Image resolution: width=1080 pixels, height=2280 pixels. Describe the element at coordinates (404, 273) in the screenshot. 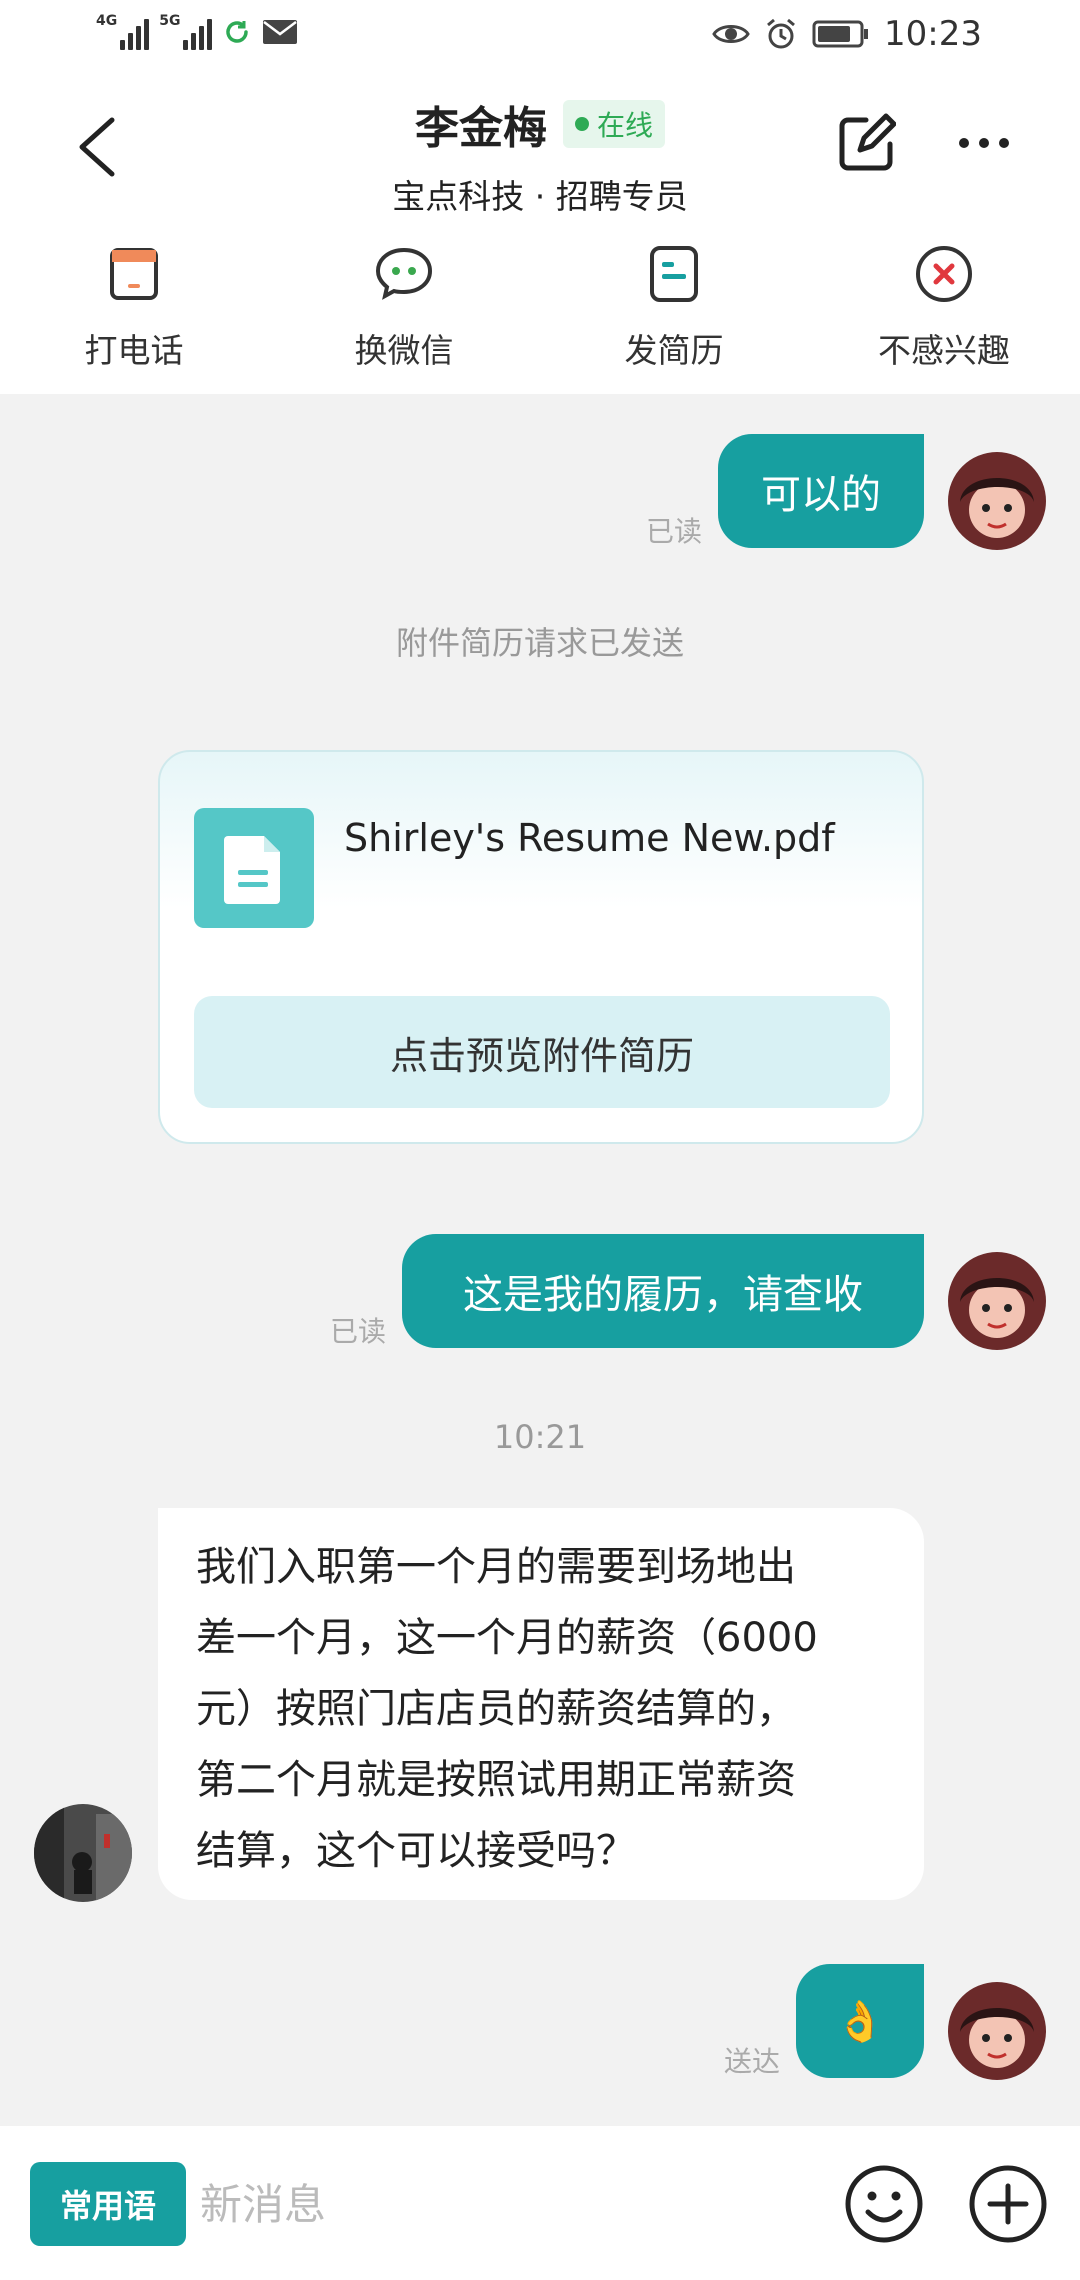

I see `wechat-icon` at that location.